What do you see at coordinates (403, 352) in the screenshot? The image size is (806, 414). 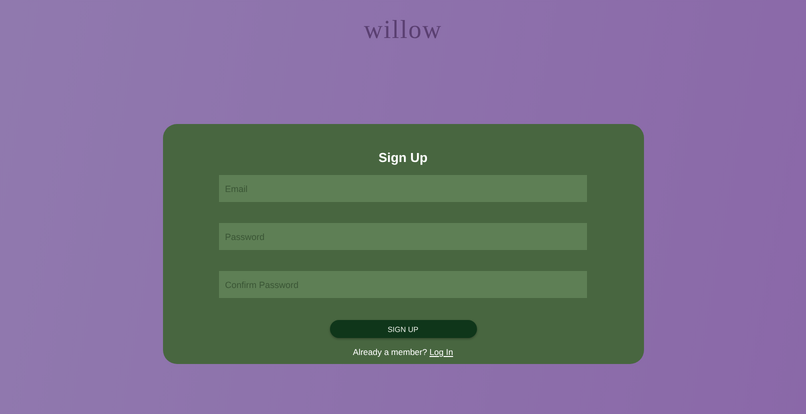 I see `login-prompt: Already a member? Log In` at bounding box center [403, 352].